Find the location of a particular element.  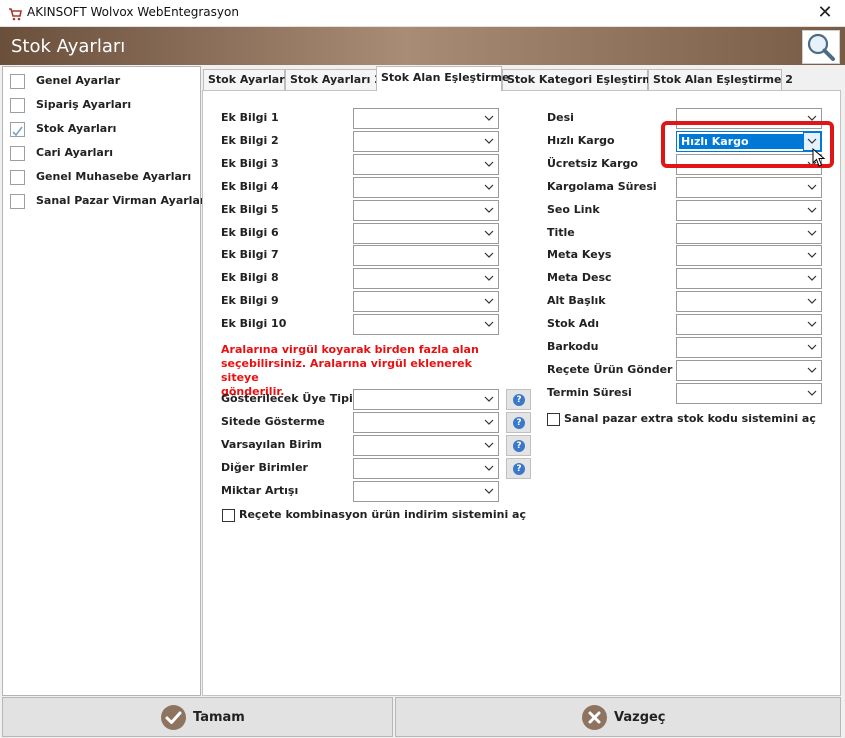

termin-suresi-label: Termin Süresi is located at coordinates (589, 392).